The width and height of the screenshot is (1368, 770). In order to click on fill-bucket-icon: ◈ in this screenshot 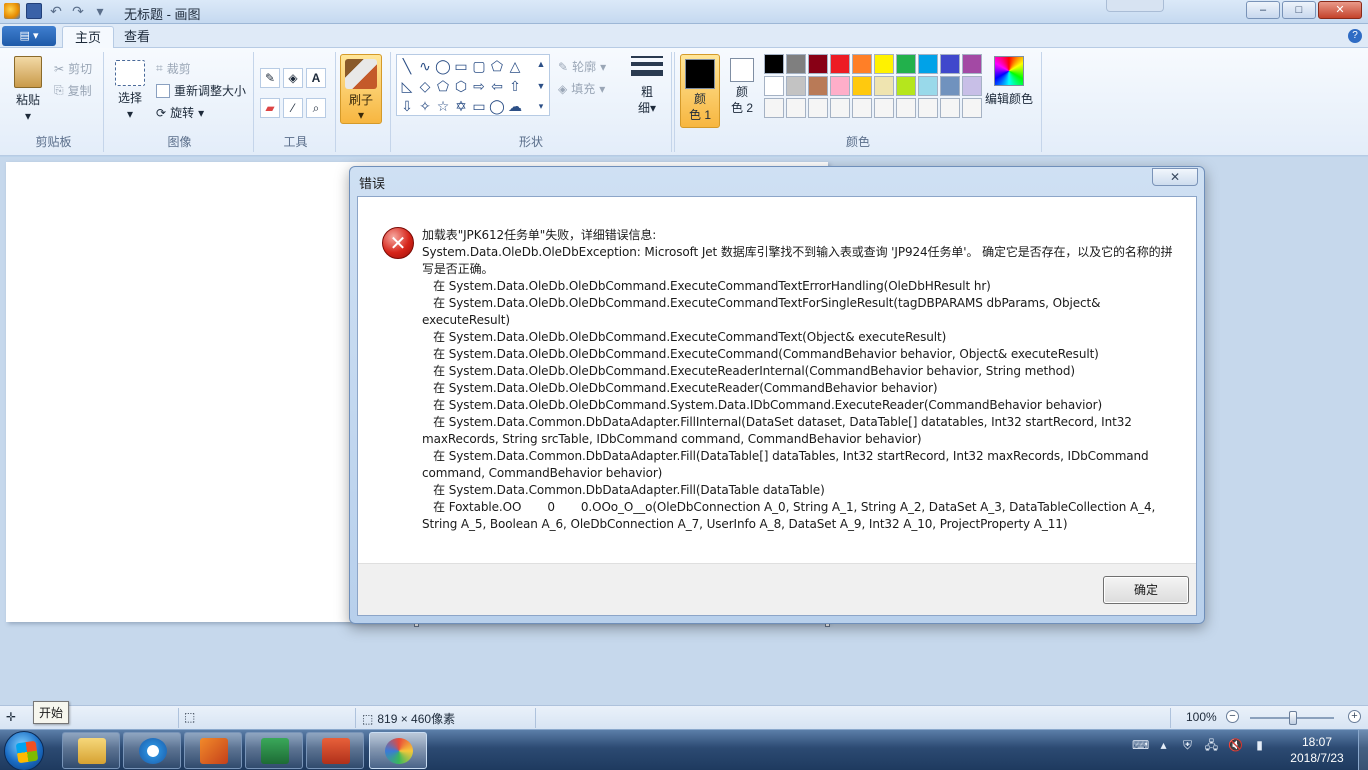, I will do `click(293, 78)`.